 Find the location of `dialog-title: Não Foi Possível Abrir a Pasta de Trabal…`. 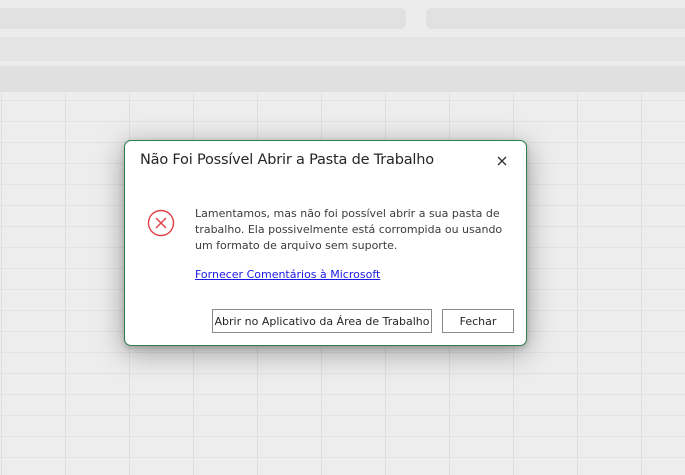

dialog-title: Não Foi Possível Abrir a Pasta de Trabal… is located at coordinates (287, 160).